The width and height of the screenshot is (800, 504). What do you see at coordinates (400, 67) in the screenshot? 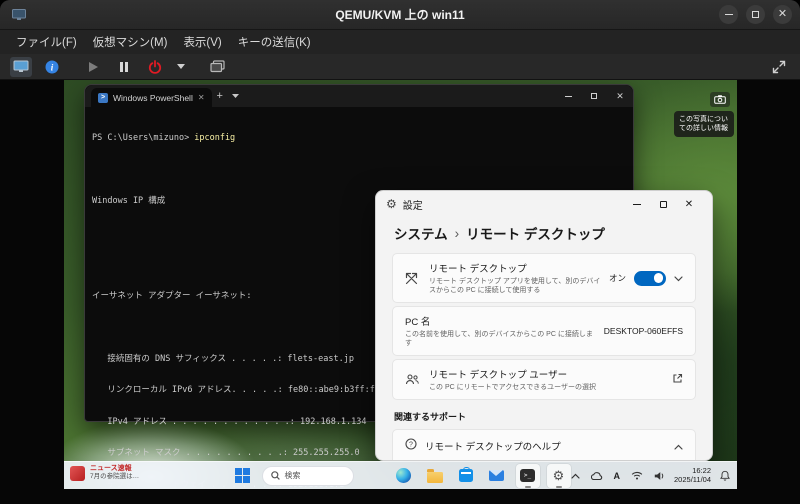
I see `vmm-toolbar: i` at bounding box center [400, 67].